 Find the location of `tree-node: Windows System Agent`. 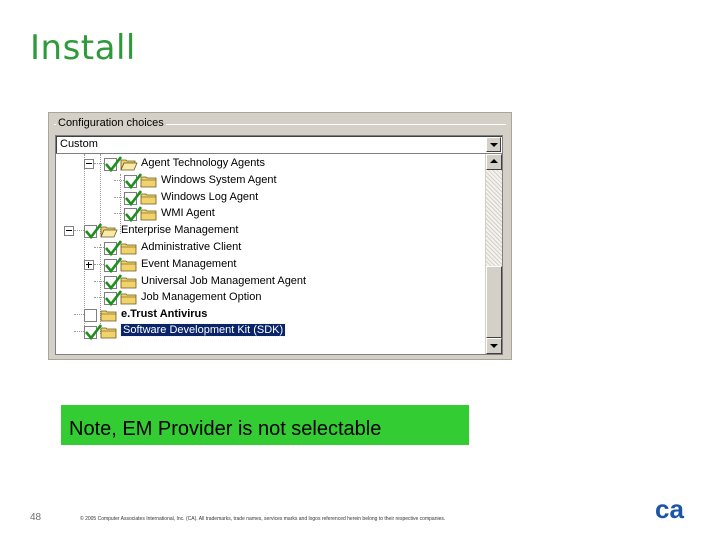

tree-node: Windows System Agent is located at coordinates (266, 180).